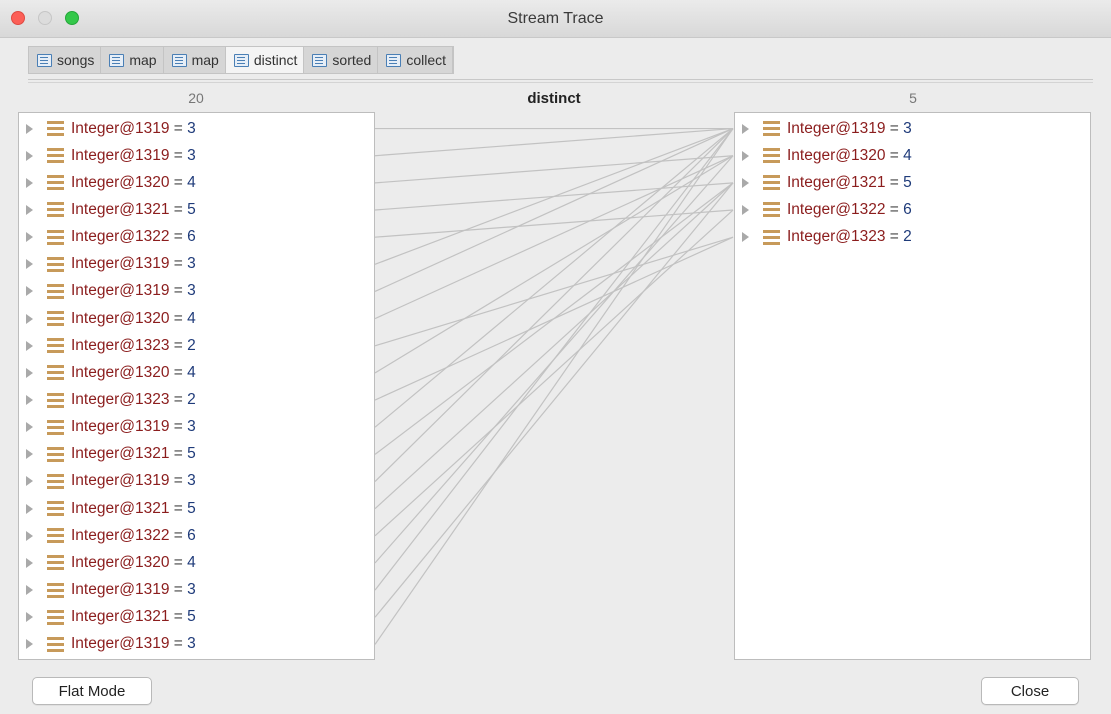 The width and height of the screenshot is (1111, 714). Describe the element at coordinates (1030, 691) in the screenshot. I see `close-button: Close` at that location.